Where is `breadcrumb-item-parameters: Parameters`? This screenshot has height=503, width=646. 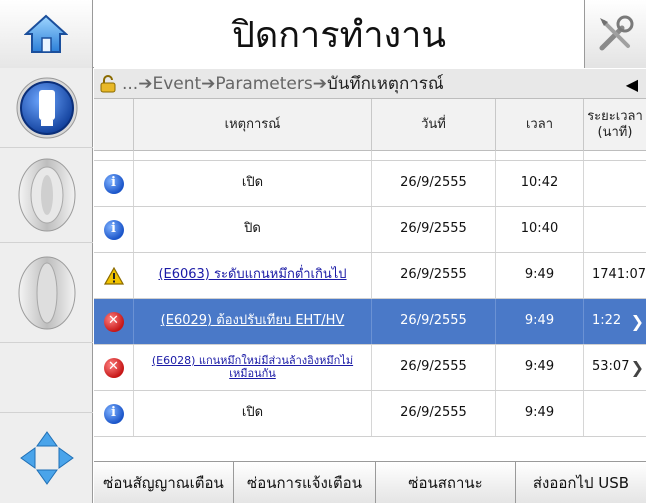
breadcrumb-item-parameters: Parameters is located at coordinates (263, 84).